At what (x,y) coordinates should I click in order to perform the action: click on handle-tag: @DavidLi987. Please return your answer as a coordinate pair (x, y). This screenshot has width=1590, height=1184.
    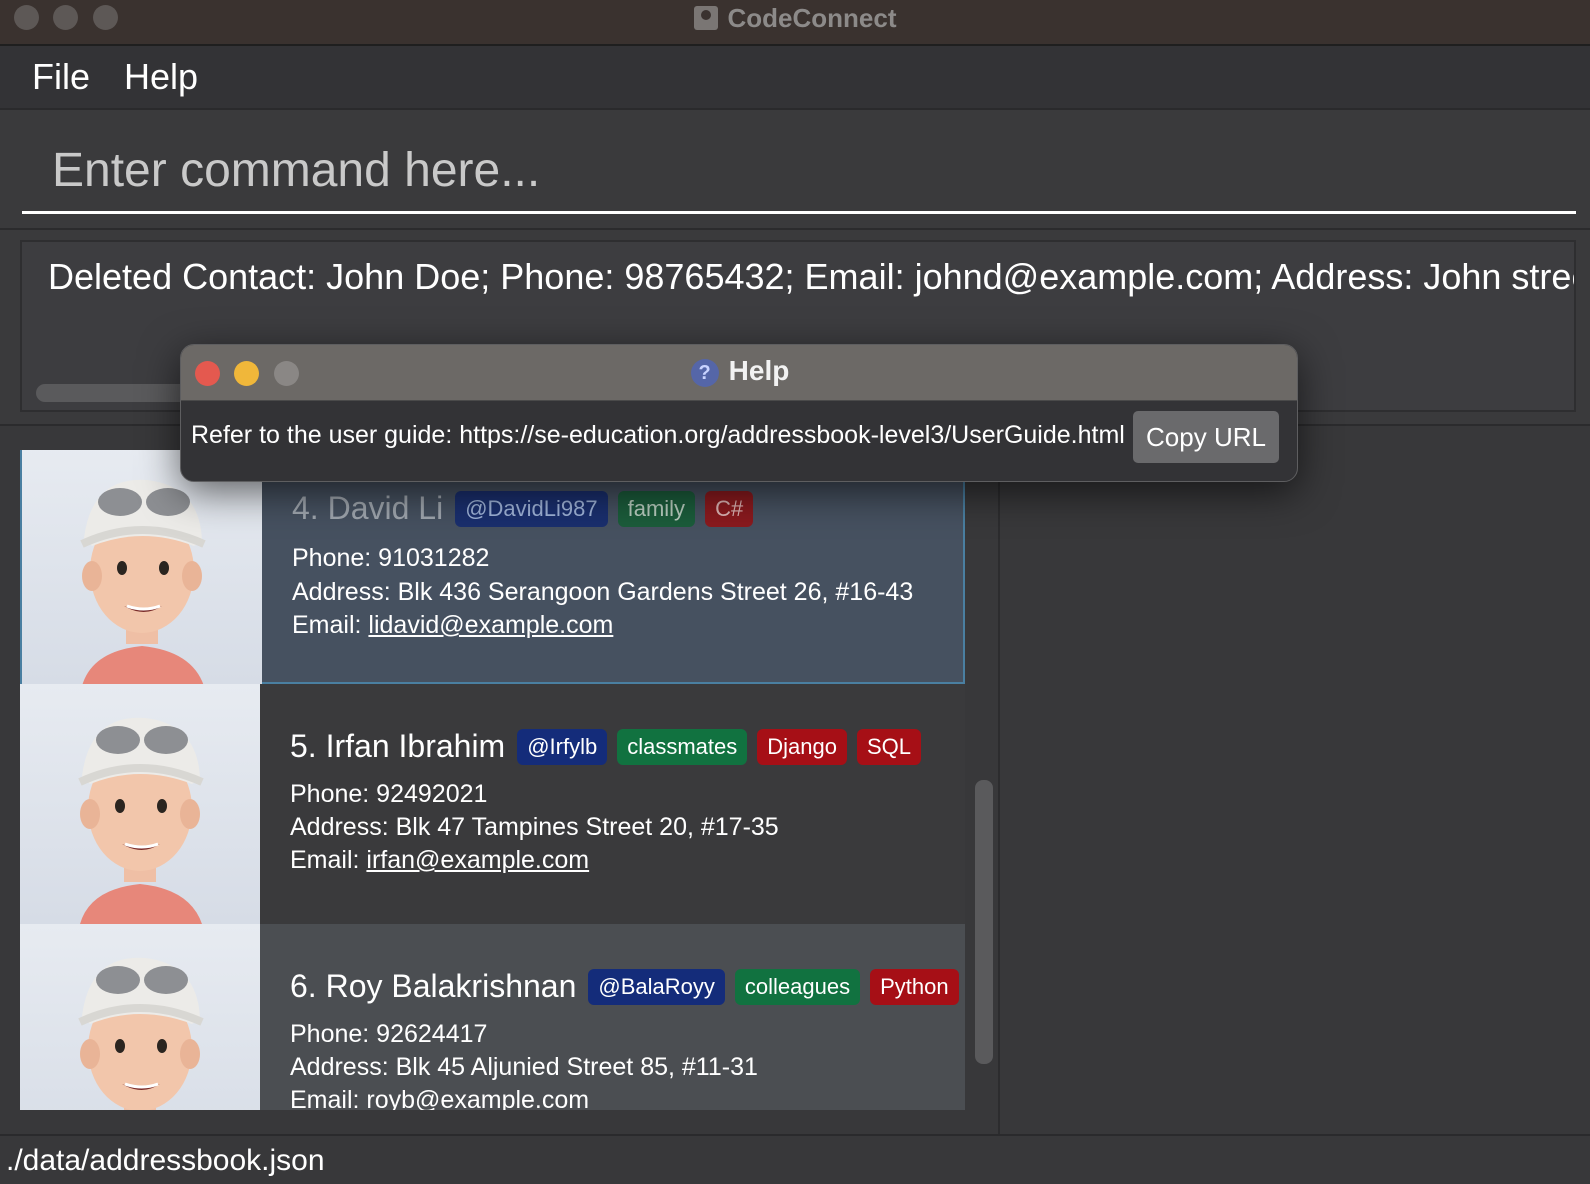
    Looking at the image, I should click on (531, 508).